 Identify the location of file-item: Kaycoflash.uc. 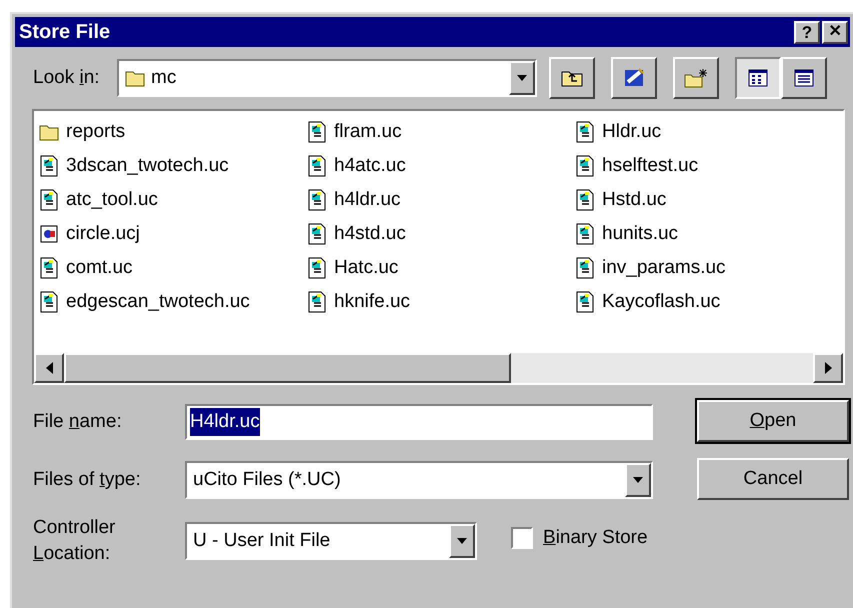
(708, 302).